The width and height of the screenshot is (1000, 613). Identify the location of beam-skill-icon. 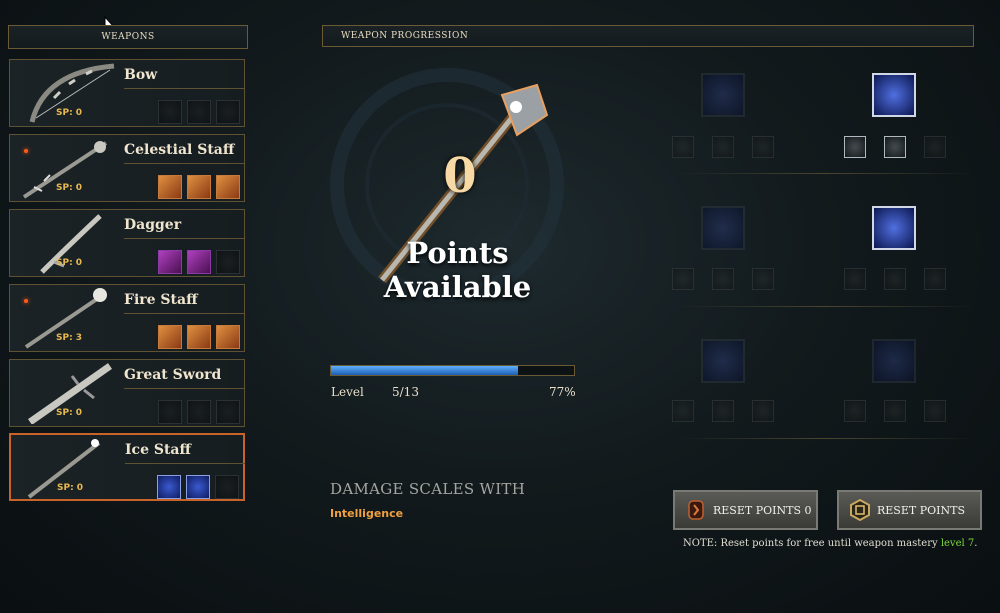
(228, 187).